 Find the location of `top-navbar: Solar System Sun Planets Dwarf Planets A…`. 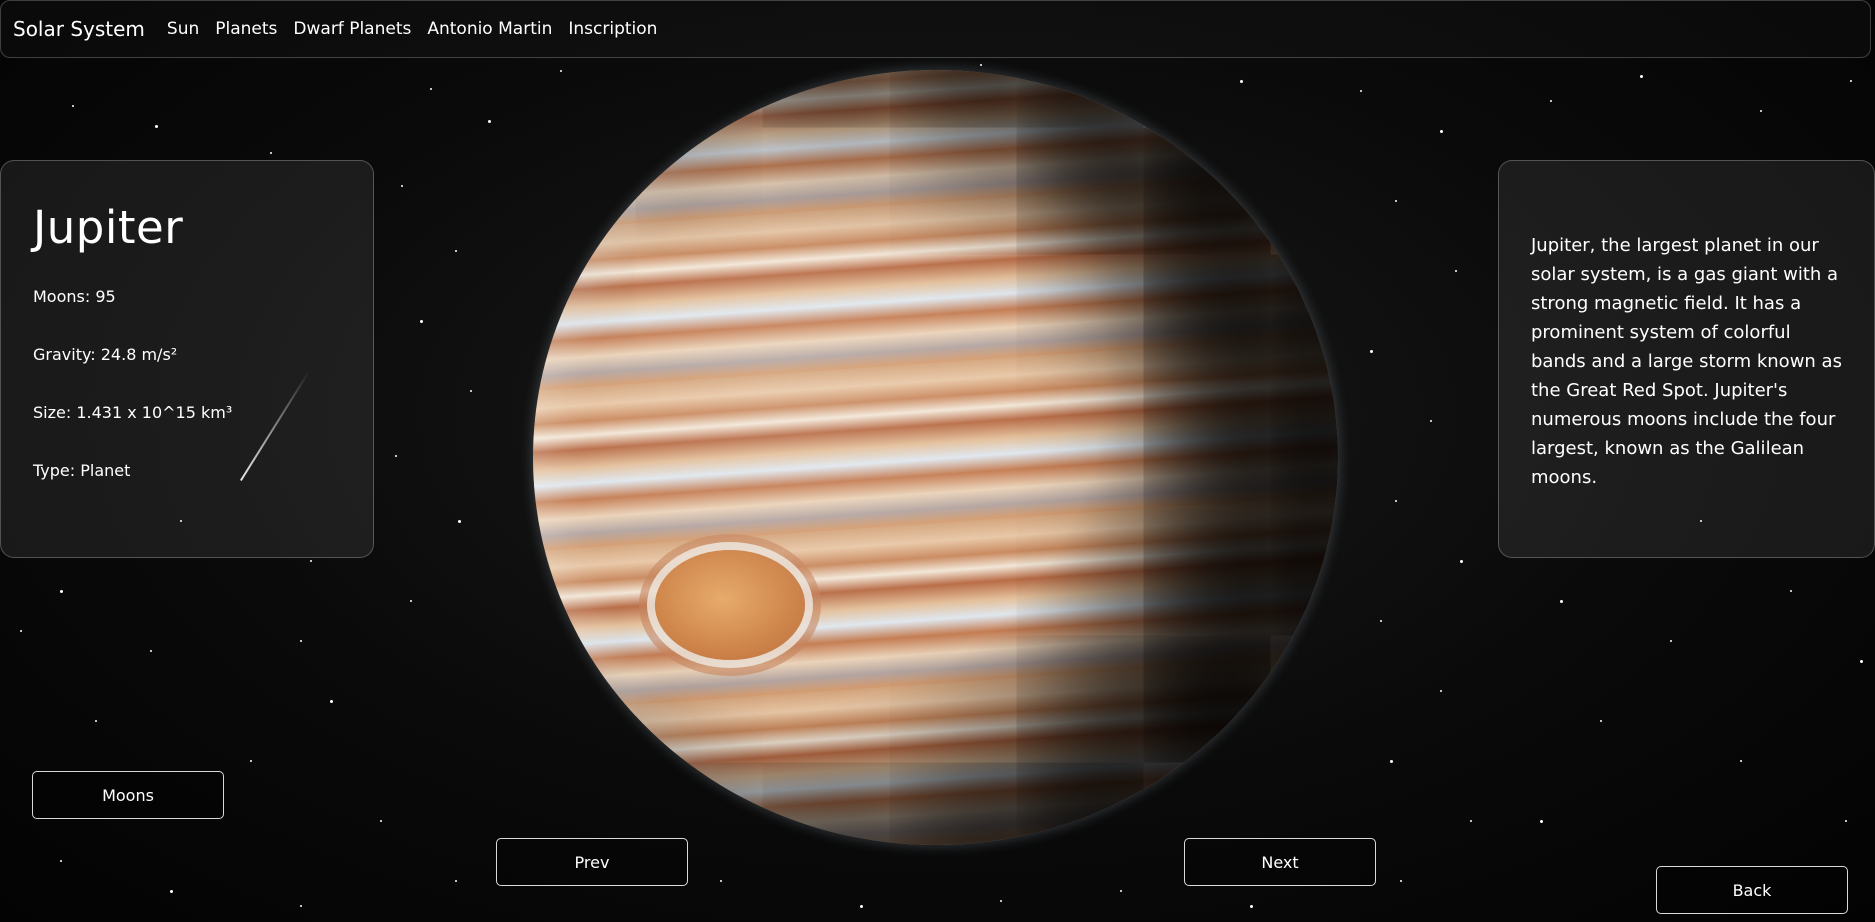

top-navbar: Solar System Sun Planets Dwarf Planets A… is located at coordinates (935, 29).